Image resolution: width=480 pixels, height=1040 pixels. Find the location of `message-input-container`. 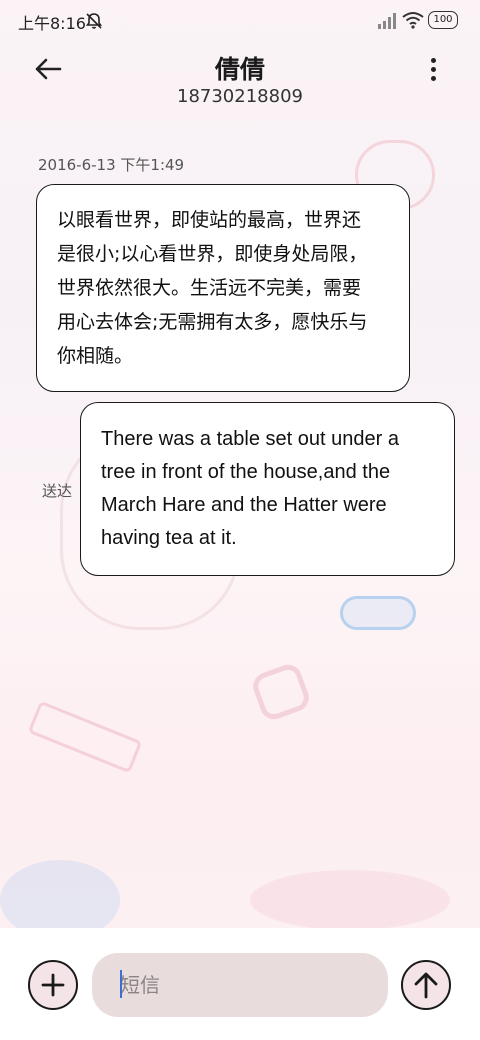

message-input-container is located at coordinates (240, 985).